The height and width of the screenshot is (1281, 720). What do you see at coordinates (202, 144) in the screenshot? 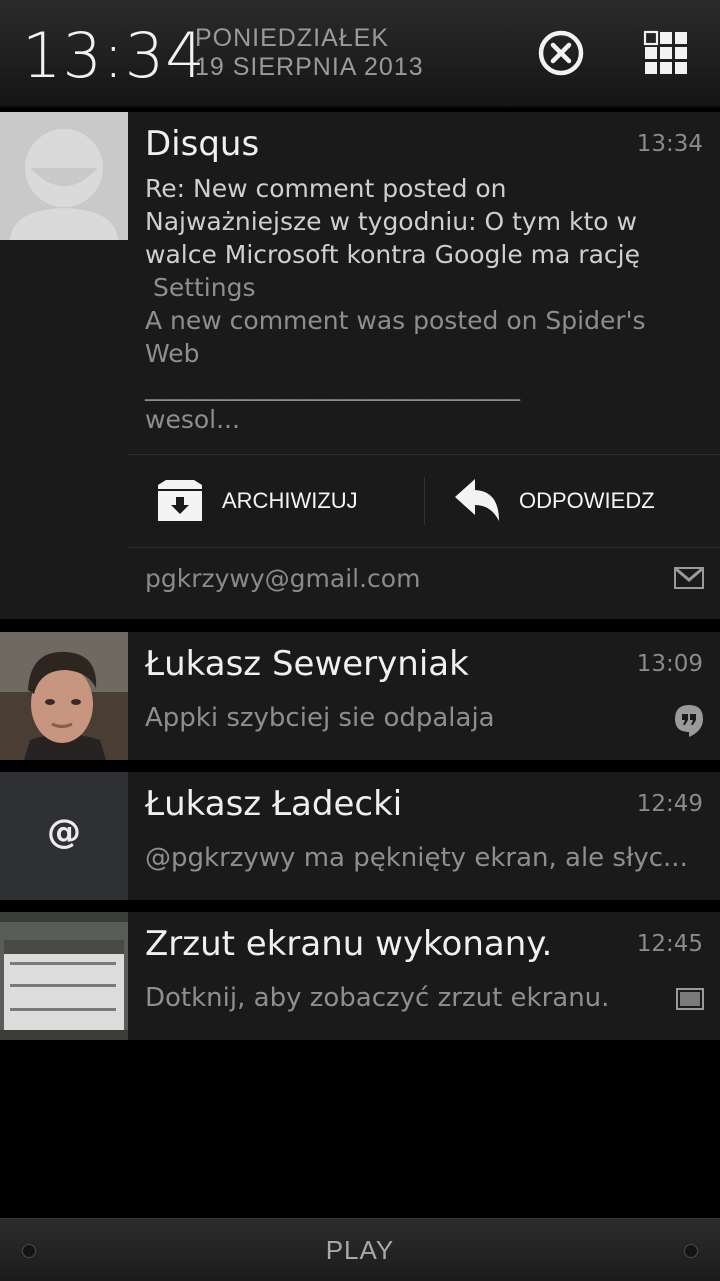
I see `notification-app-name: Disqus` at bounding box center [202, 144].